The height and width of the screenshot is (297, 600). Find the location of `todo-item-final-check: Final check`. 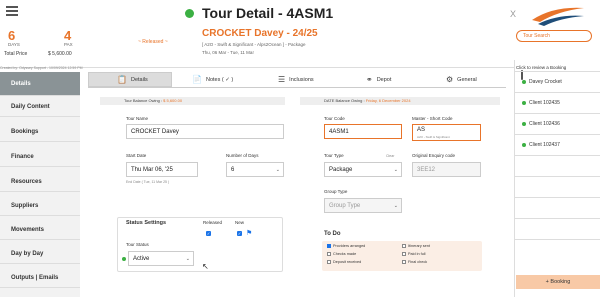

todo-item-final-check: Final check is located at coordinates (414, 262).